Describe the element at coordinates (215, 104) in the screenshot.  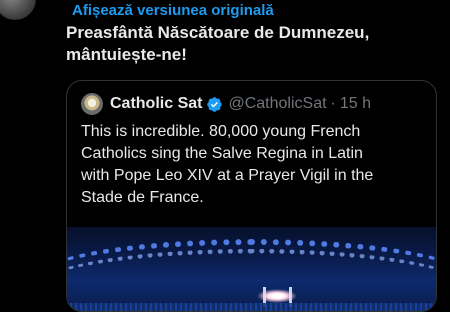
I see `verified-badge-icon` at that location.